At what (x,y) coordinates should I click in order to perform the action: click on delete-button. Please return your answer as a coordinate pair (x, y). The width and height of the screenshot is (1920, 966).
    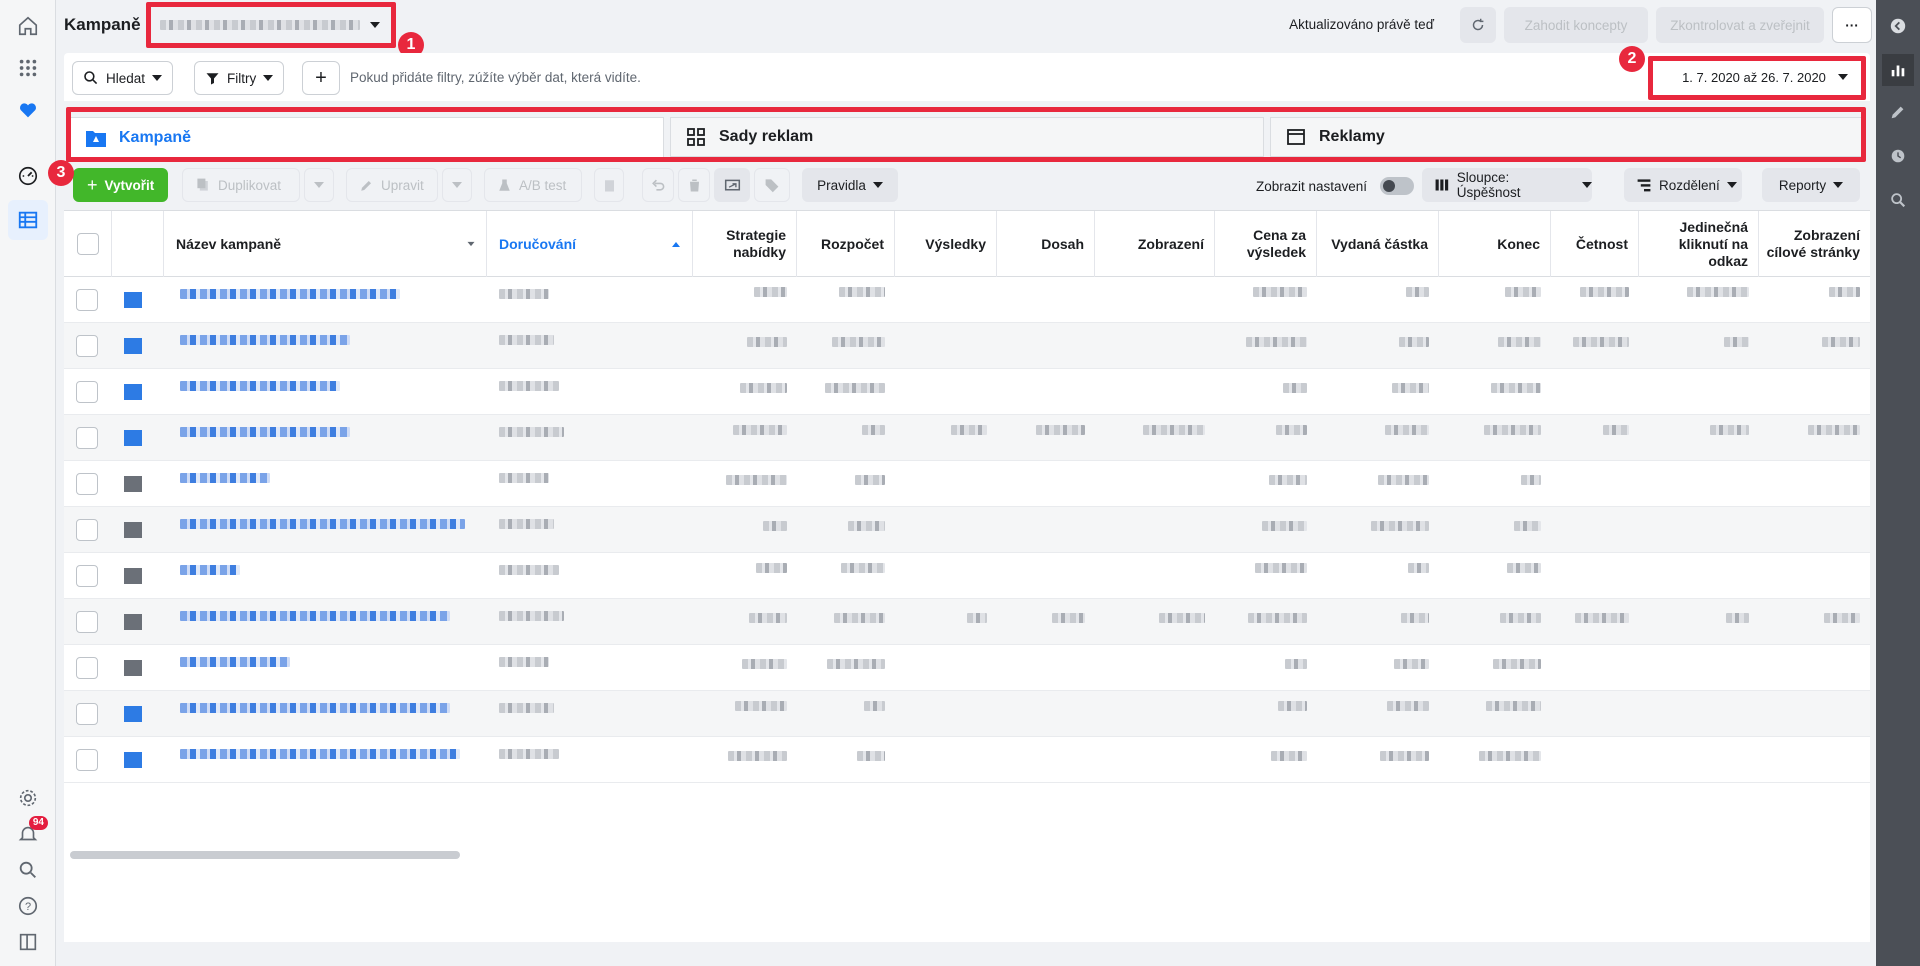
    Looking at the image, I should click on (694, 185).